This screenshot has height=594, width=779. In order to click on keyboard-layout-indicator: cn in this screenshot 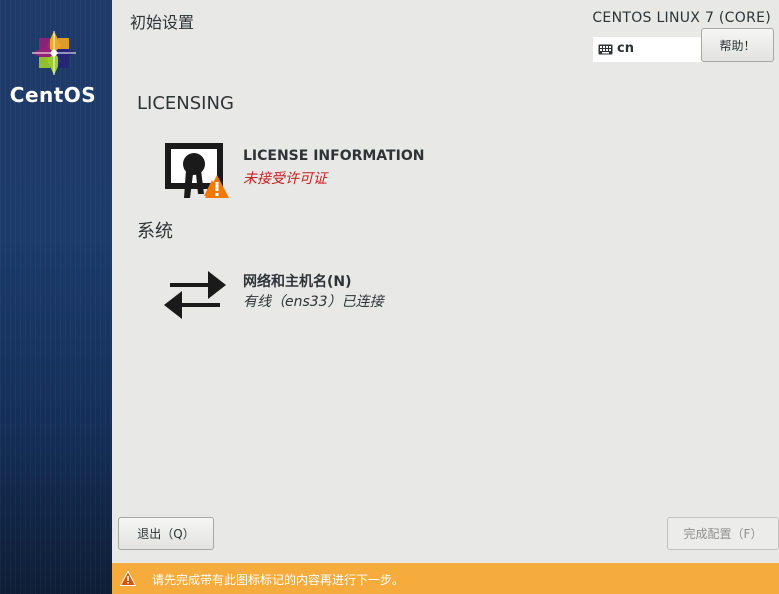, I will do `click(648, 49)`.